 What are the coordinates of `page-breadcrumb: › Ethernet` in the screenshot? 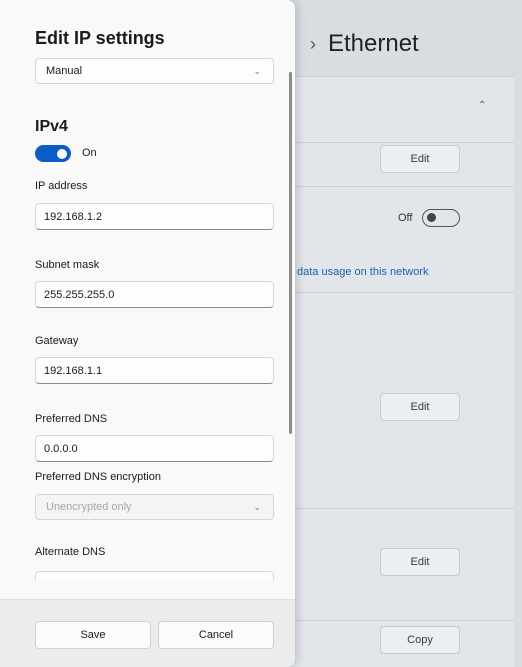 It's located at (364, 44).